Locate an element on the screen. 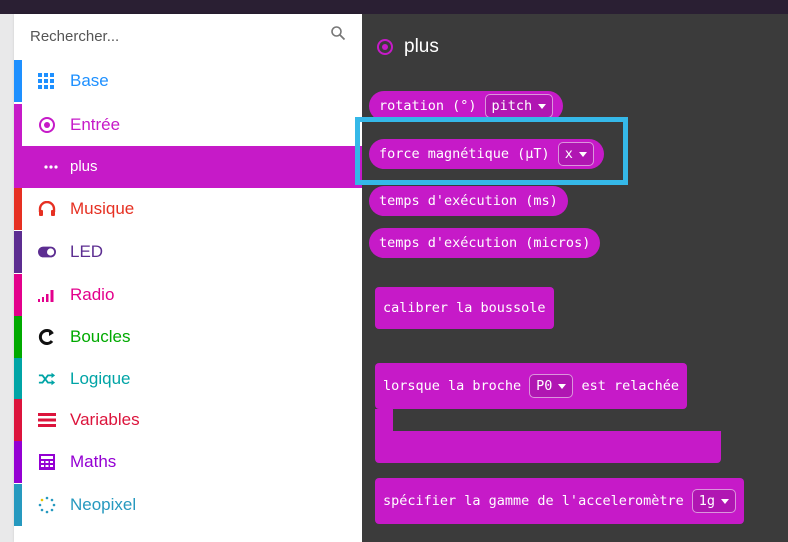  lines-icon is located at coordinates (47, 420).